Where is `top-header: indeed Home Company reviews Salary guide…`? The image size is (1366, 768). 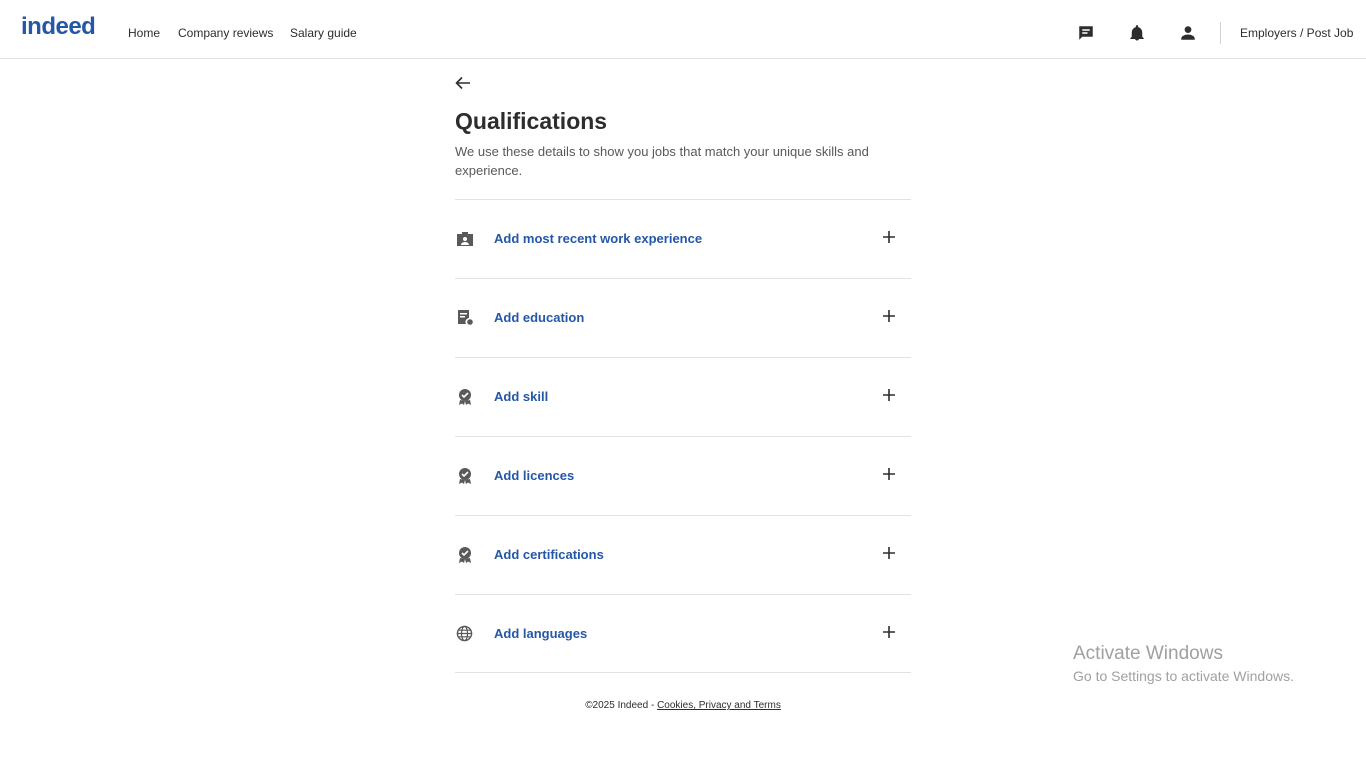 top-header: indeed Home Company reviews Salary guide… is located at coordinates (683, 29).